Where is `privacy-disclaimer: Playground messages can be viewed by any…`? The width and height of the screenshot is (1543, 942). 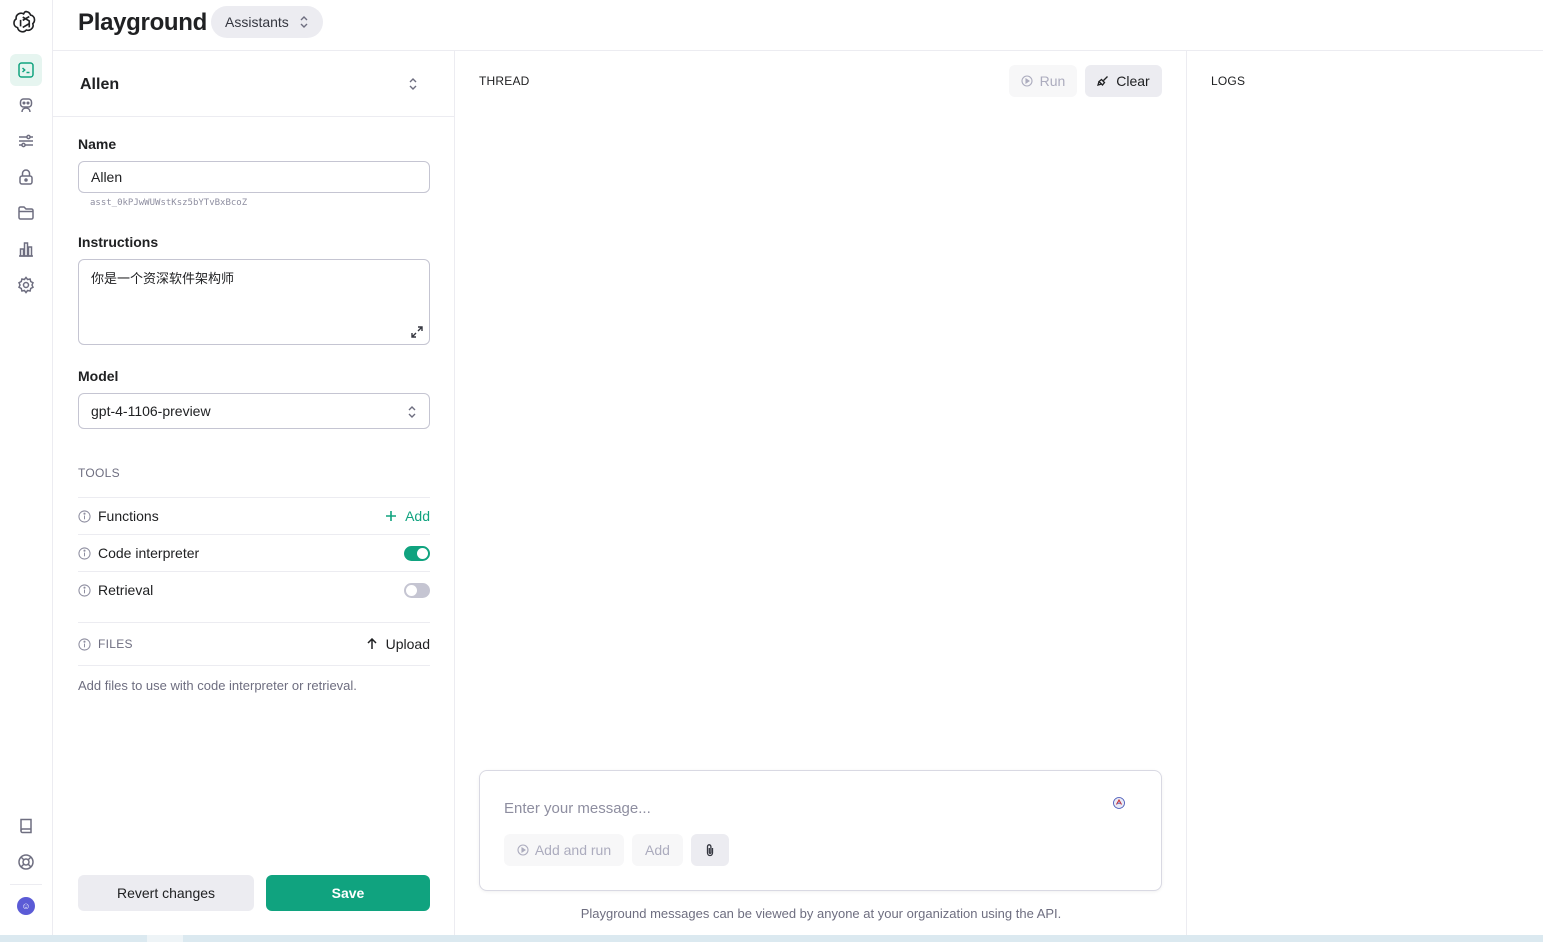
privacy-disclaimer: Playground messages can be viewed by any… is located at coordinates (821, 913).